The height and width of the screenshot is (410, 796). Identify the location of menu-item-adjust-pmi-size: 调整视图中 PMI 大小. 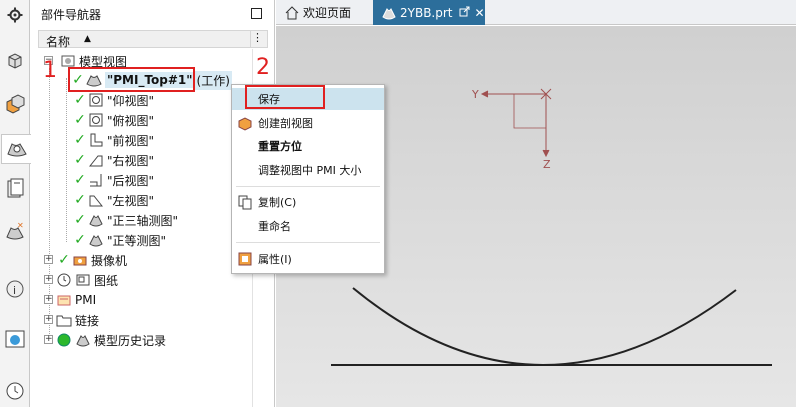
(308, 170).